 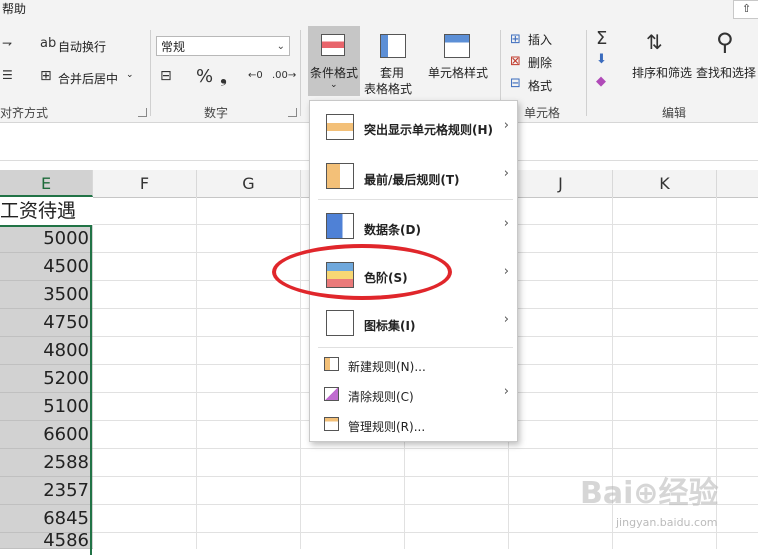 I want to click on find-select-button: 查找和选择, so click(x=726, y=72).